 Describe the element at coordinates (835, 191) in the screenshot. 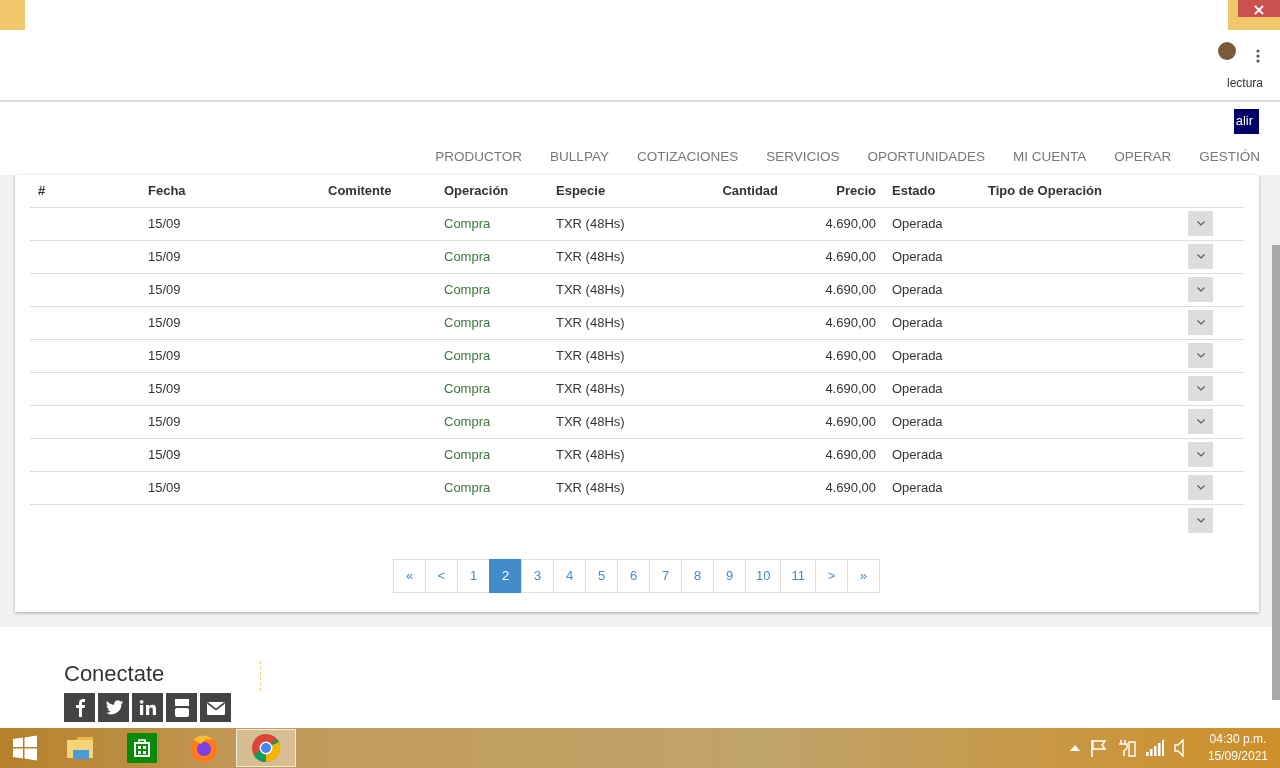

I see `column-header: Precio` at that location.